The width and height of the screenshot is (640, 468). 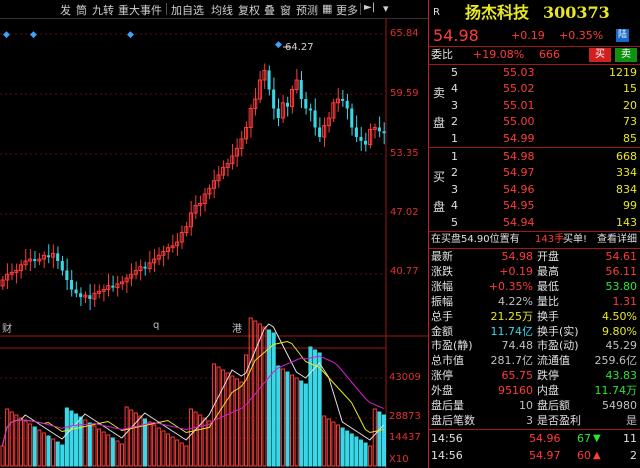 What do you see at coordinates (510, 286) in the screenshot?
I see `stat-value: +0.35%` at bounding box center [510, 286].